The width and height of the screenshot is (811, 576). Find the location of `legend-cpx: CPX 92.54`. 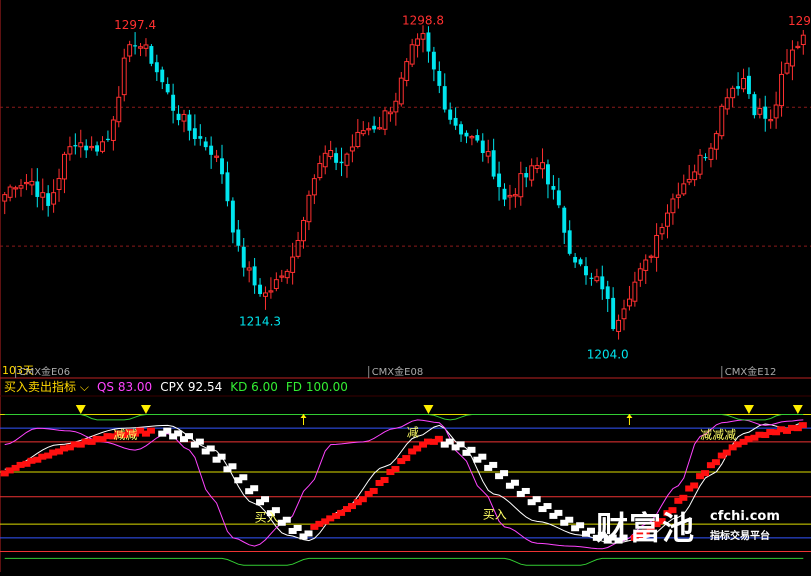

legend-cpx: CPX 92.54 is located at coordinates (191, 387).